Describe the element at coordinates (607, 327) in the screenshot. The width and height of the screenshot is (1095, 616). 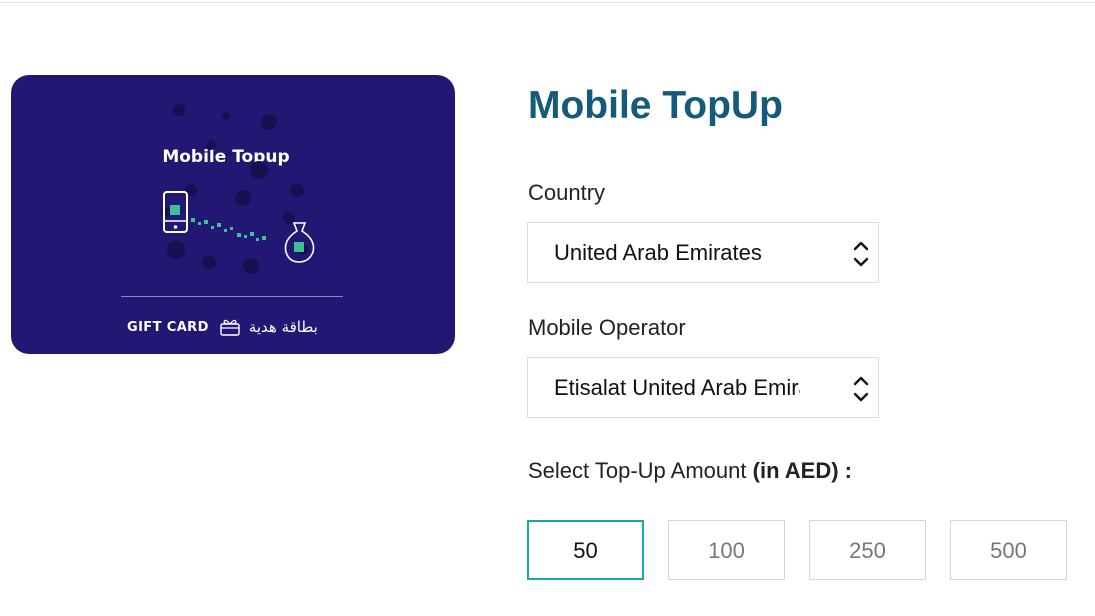
I see `operator-label: Mobile Operator` at that location.